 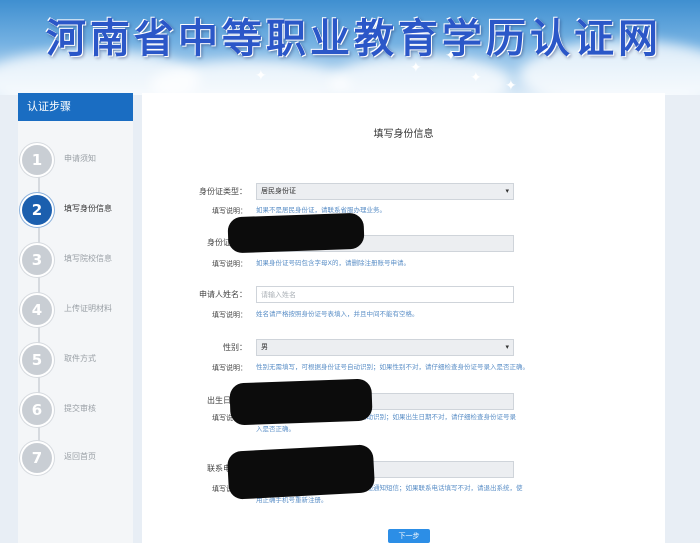 I want to click on step-3: 3 填写院校信息, so click(x=75, y=261).